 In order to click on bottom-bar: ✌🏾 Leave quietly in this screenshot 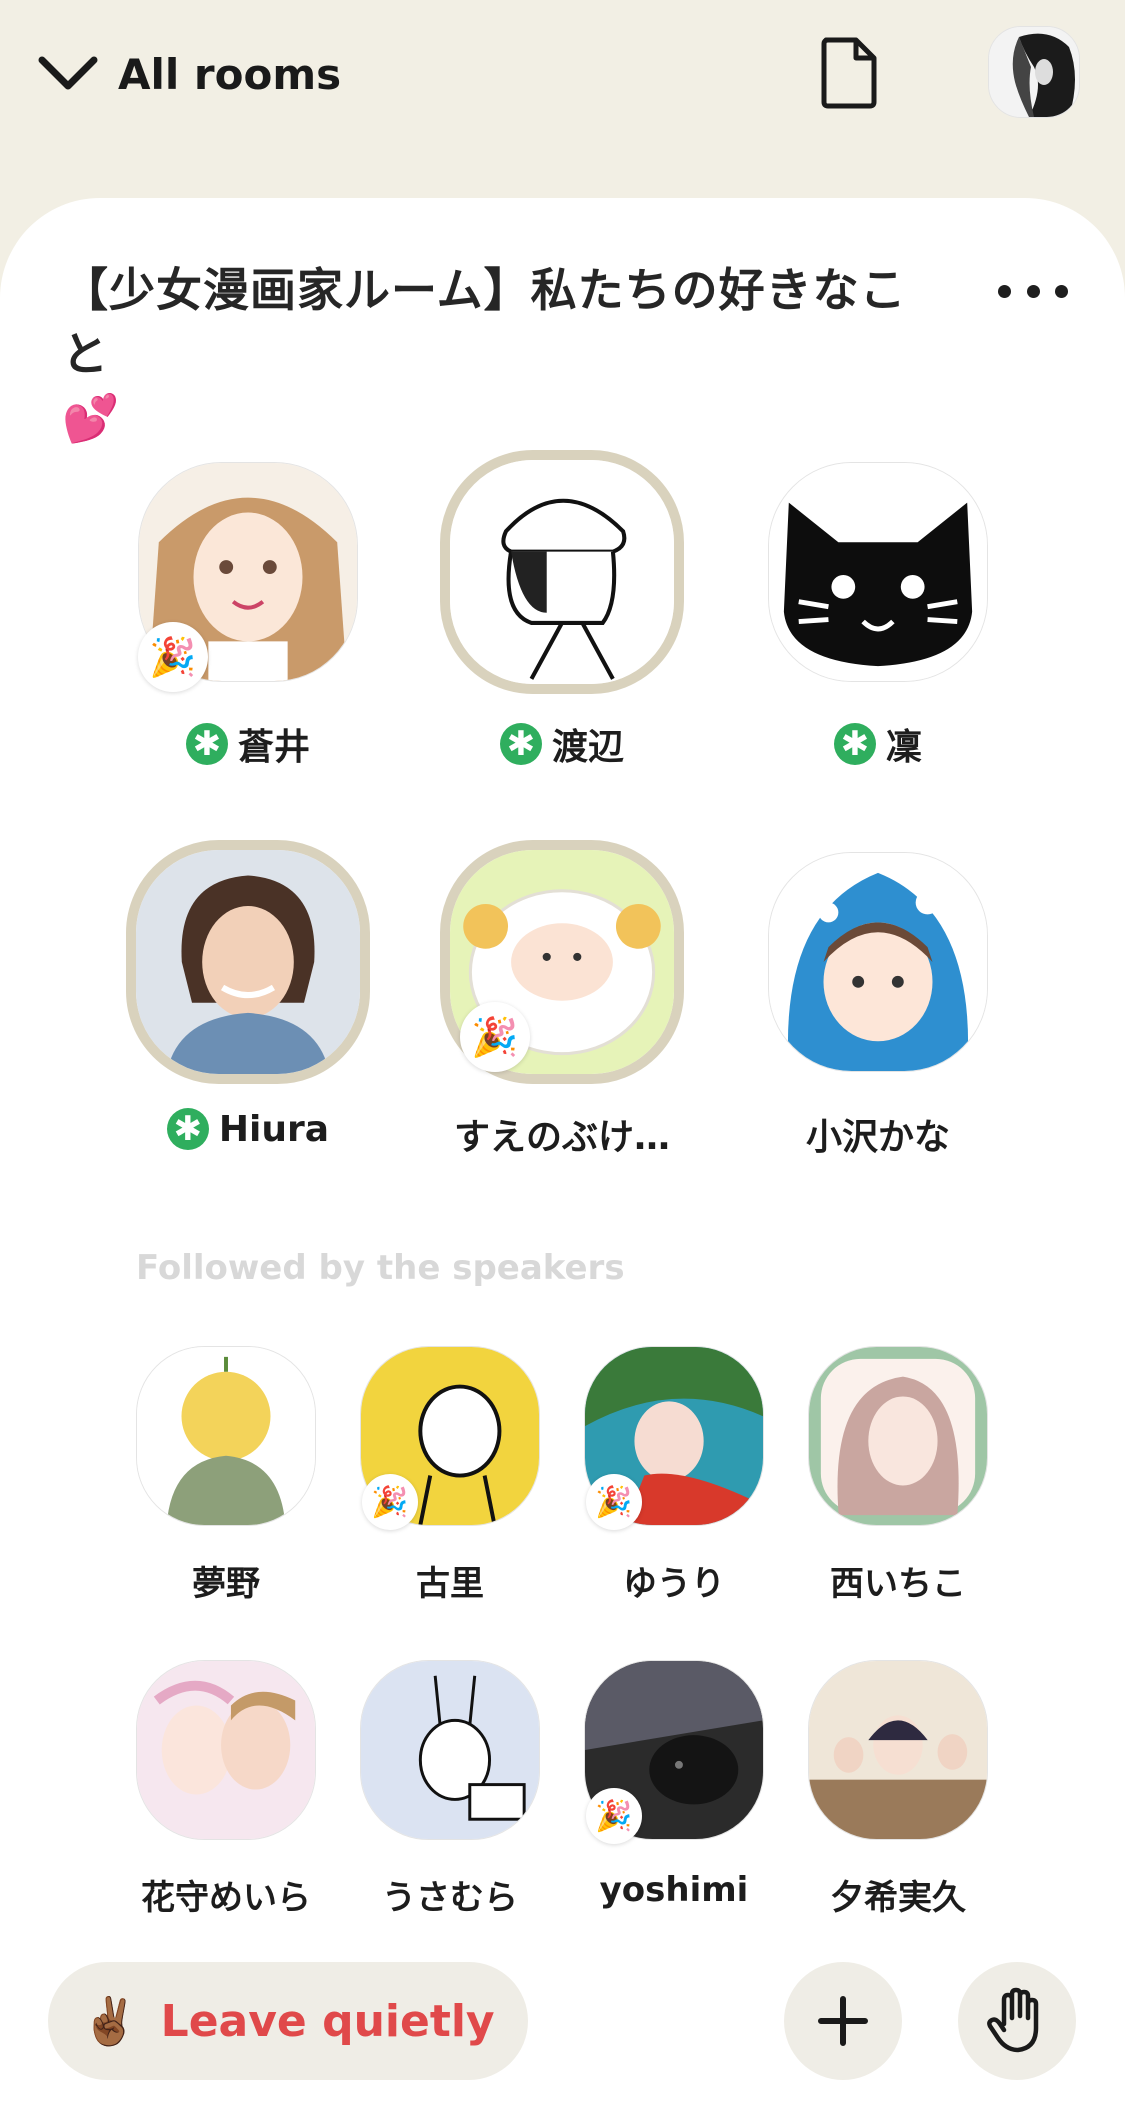, I will do `click(562, 2029)`.